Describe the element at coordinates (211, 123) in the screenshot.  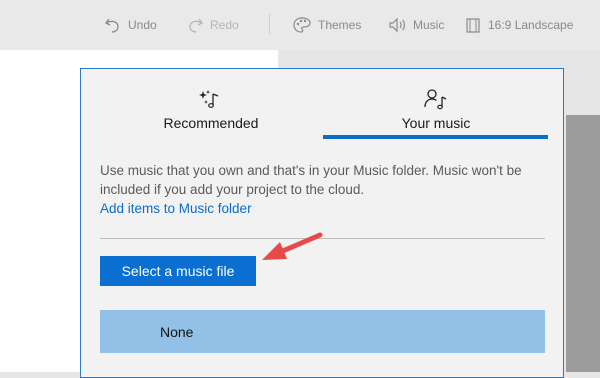
I see `tab-recommended-label: Recommended` at that location.